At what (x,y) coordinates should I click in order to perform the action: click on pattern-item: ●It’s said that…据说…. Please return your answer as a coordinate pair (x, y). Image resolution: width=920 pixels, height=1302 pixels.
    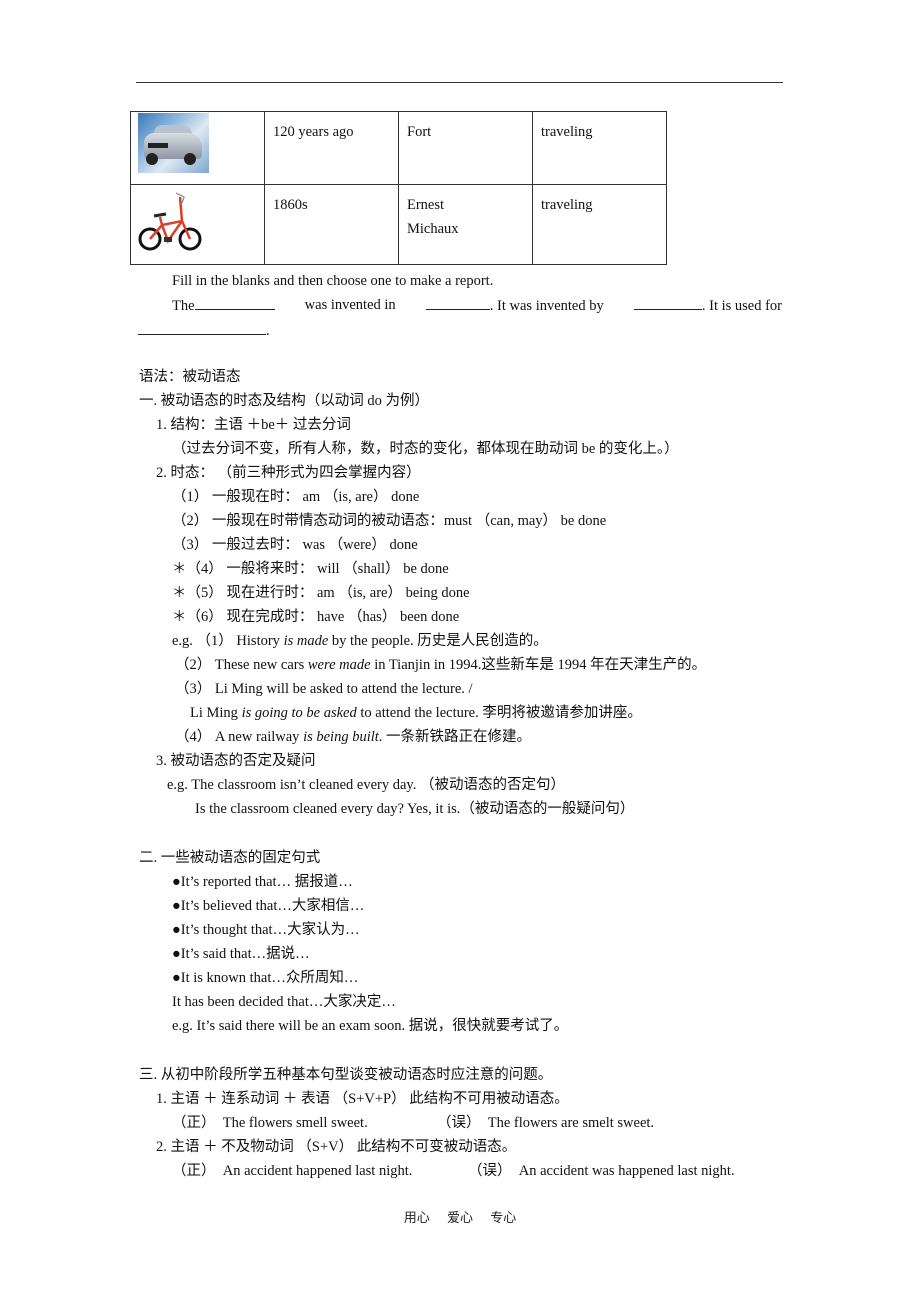
    Looking at the image, I should click on (241, 954).